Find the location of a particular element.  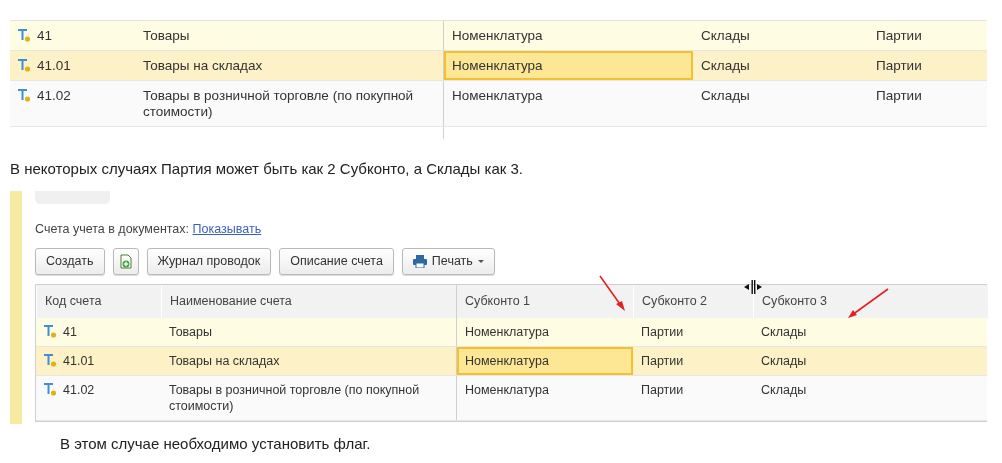

toolbar-button: Журнал проводок is located at coordinates (209, 262).